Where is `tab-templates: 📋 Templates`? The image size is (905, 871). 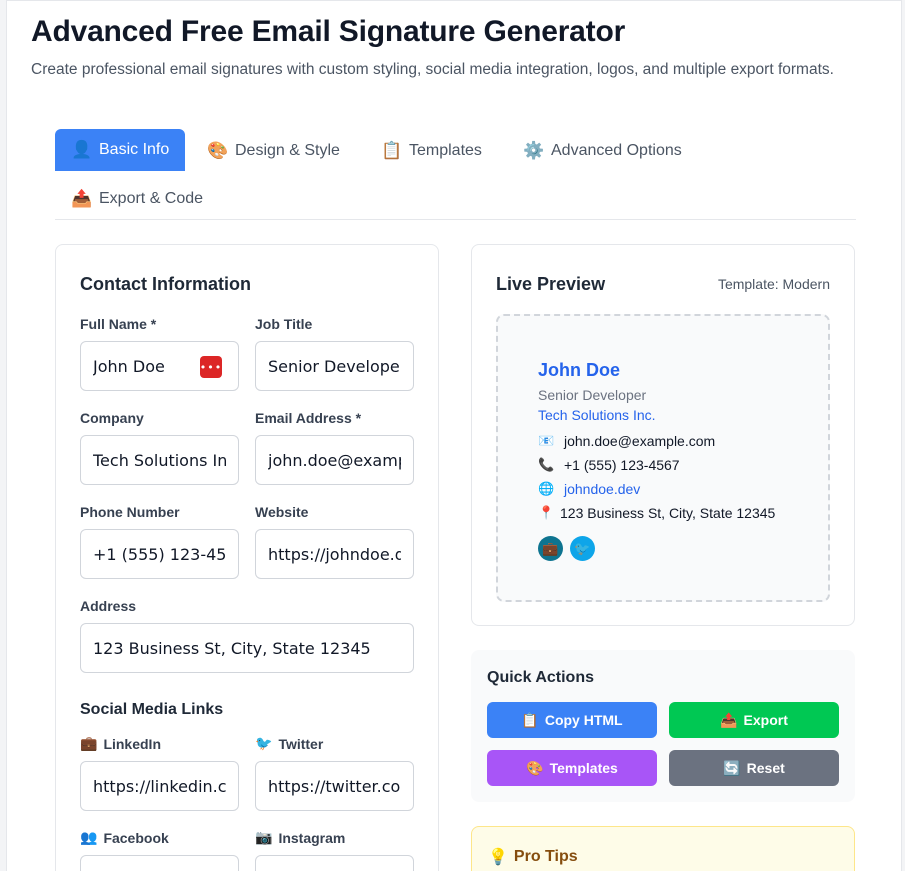 tab-templates: 📋 Templates is located at coordinates (431, 151).